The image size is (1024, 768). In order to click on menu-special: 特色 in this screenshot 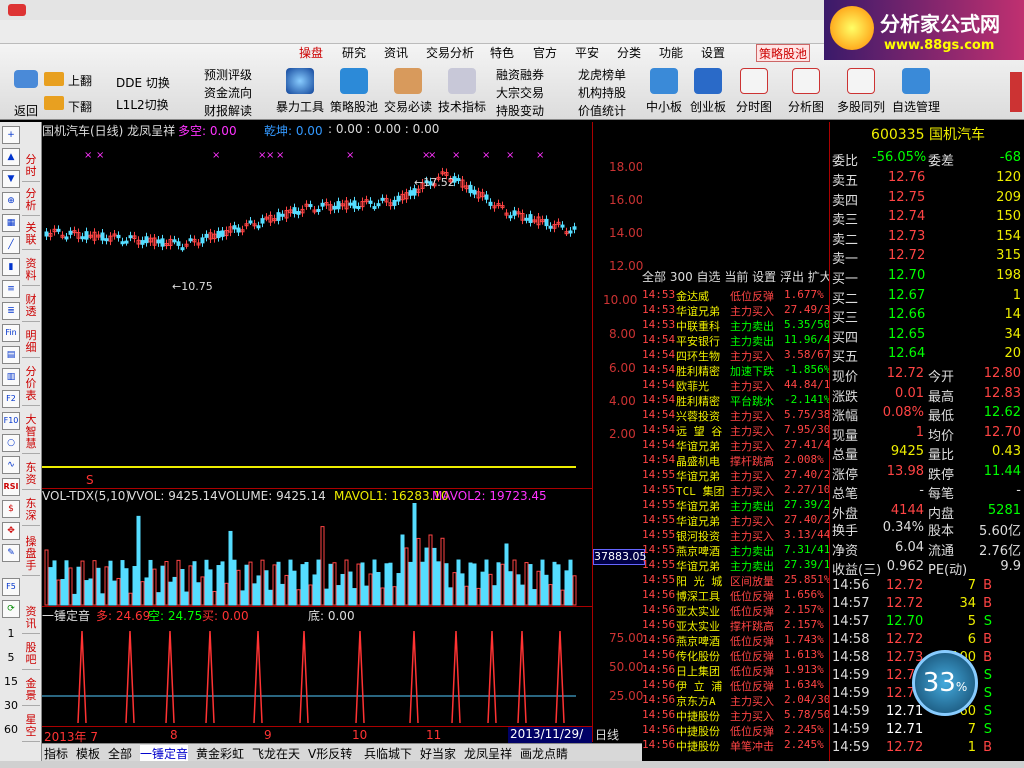, I will do `click(502, 53)`.